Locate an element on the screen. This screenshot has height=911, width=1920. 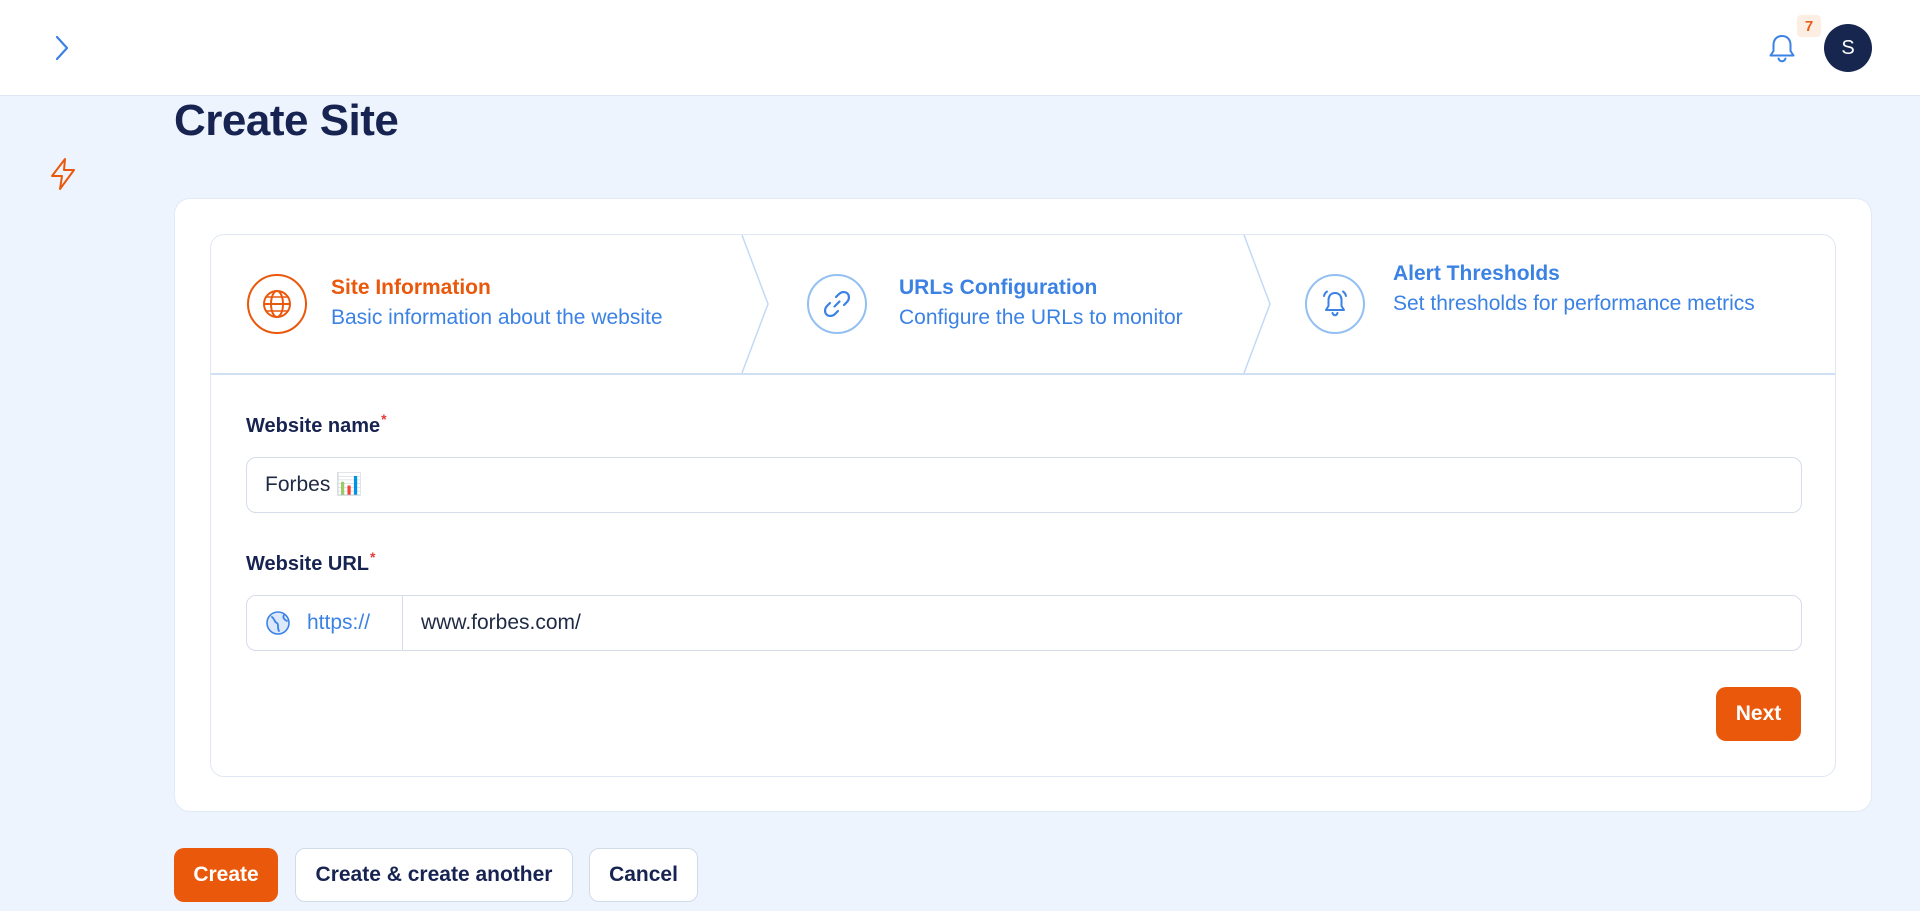
notifications-button is located at coordinates (1782, 48).